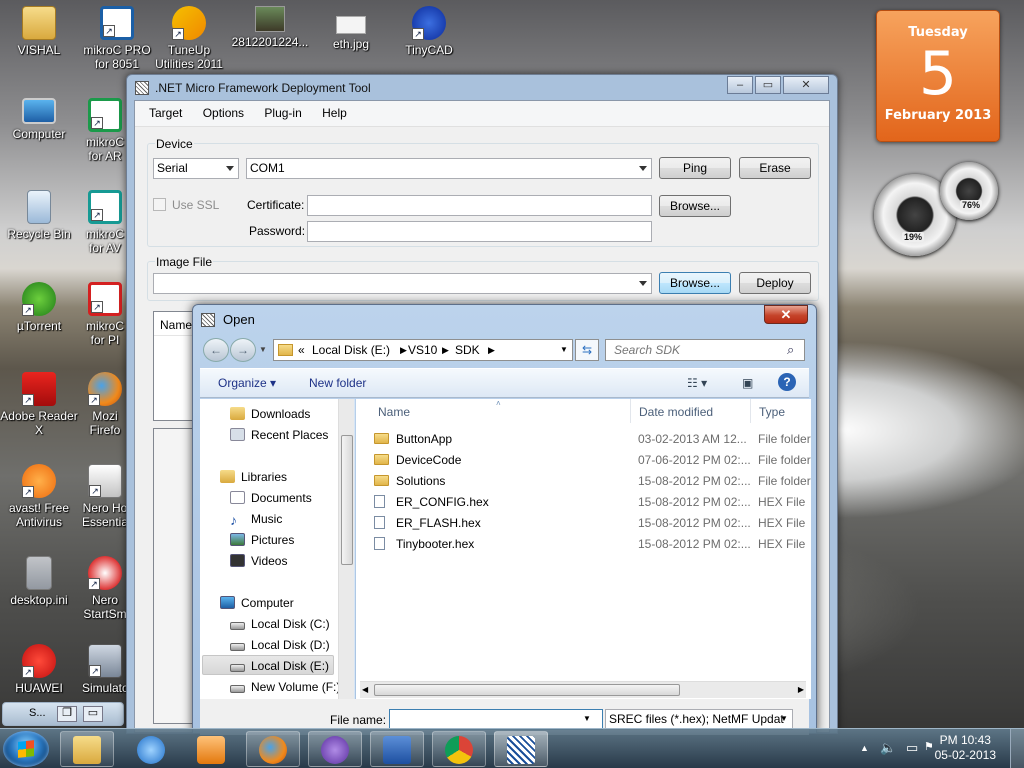 This screenshot has height=768, width=1024. I want to click on horizontal-scrollbar: ◀ ▶, so click(583, 689).